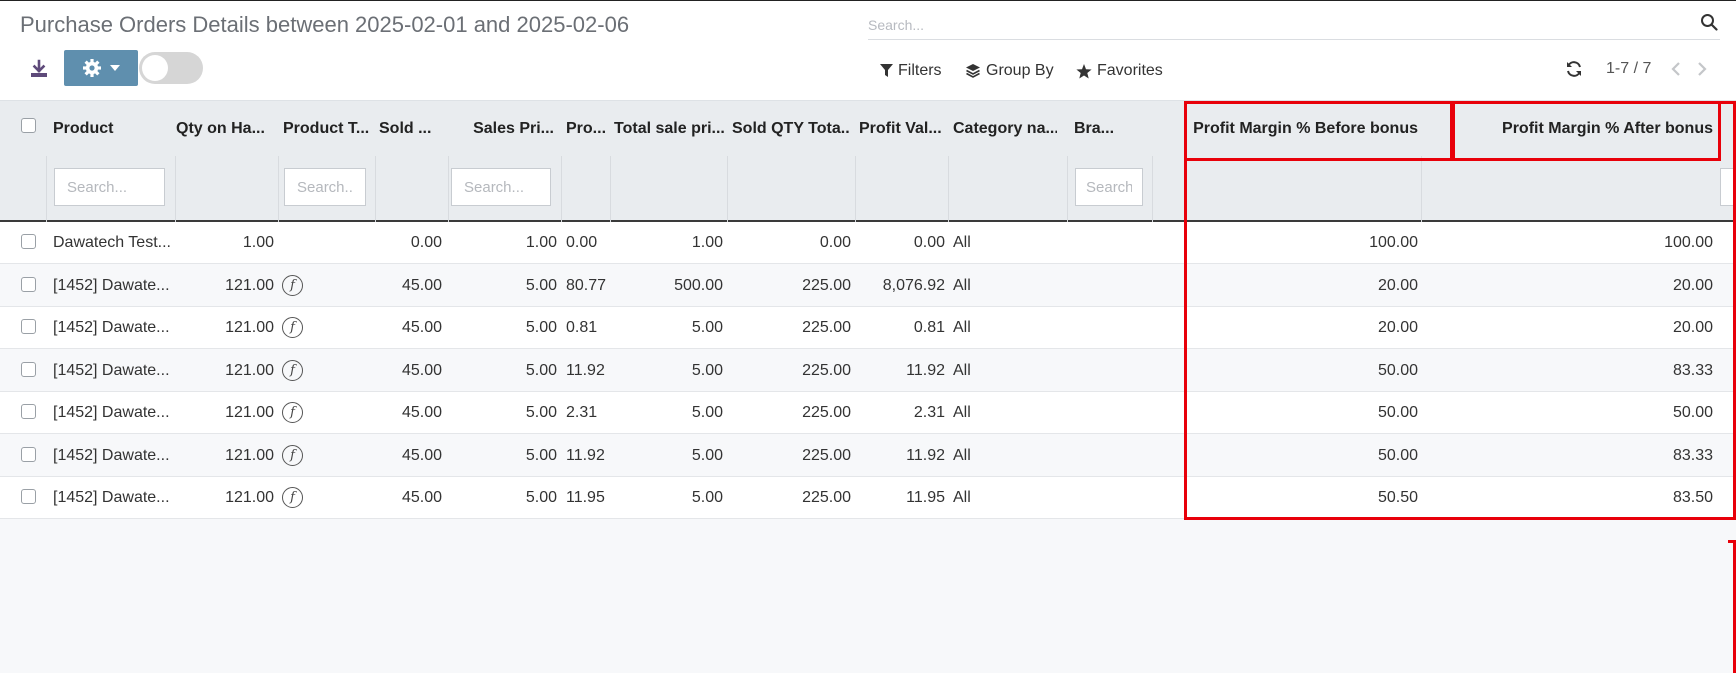  What do you see at coordinates (1574, 69) in the screenshot?
I see `refresh-icon` at bounding box center [1574, 69].